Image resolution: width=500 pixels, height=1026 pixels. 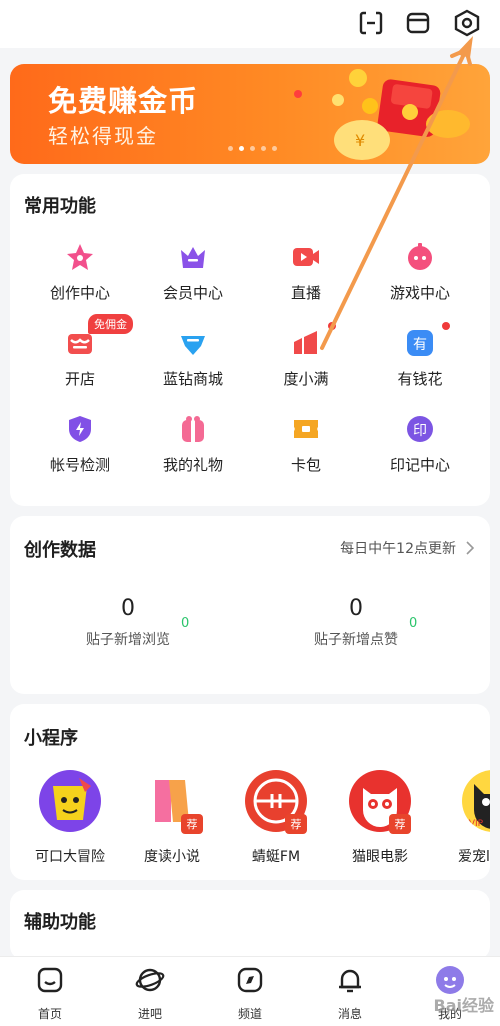 I want to click on function-label: 卡包, so click(x=305, y=465).